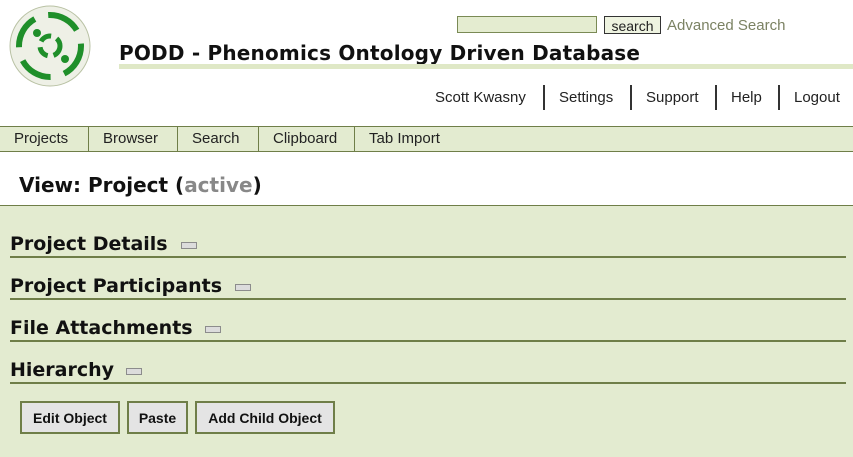 This screenshot has width=853, height=457. Describe the element at coordinates (218, 139) in the screenshot. I see `tab-search: Search` at that location.